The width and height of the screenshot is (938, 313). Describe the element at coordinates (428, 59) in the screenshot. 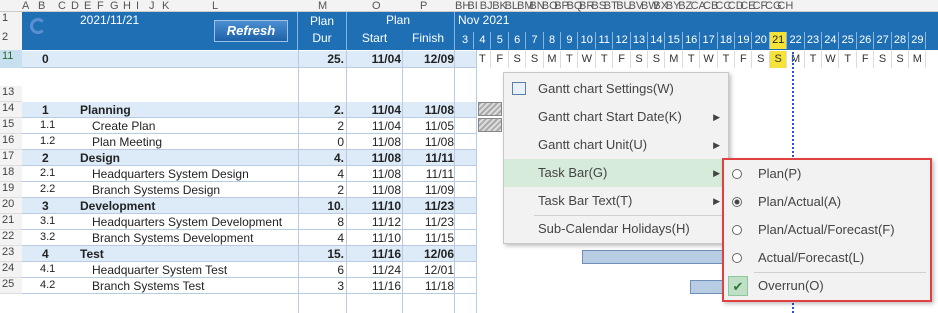

I see `finish-cell: 12/09` at that location.